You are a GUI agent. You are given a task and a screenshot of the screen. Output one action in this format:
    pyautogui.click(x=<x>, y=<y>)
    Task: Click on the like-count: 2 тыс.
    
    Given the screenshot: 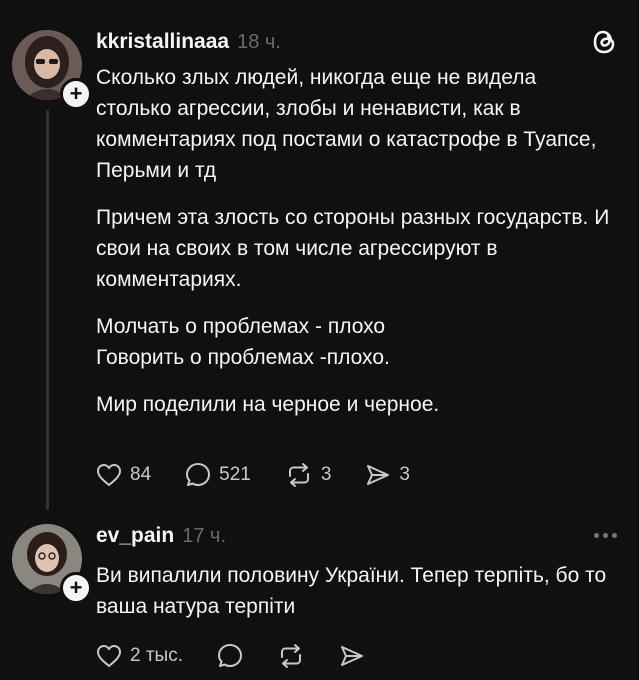 What is the action you would take?
    pyautogui.click(x=156, y=655)
    